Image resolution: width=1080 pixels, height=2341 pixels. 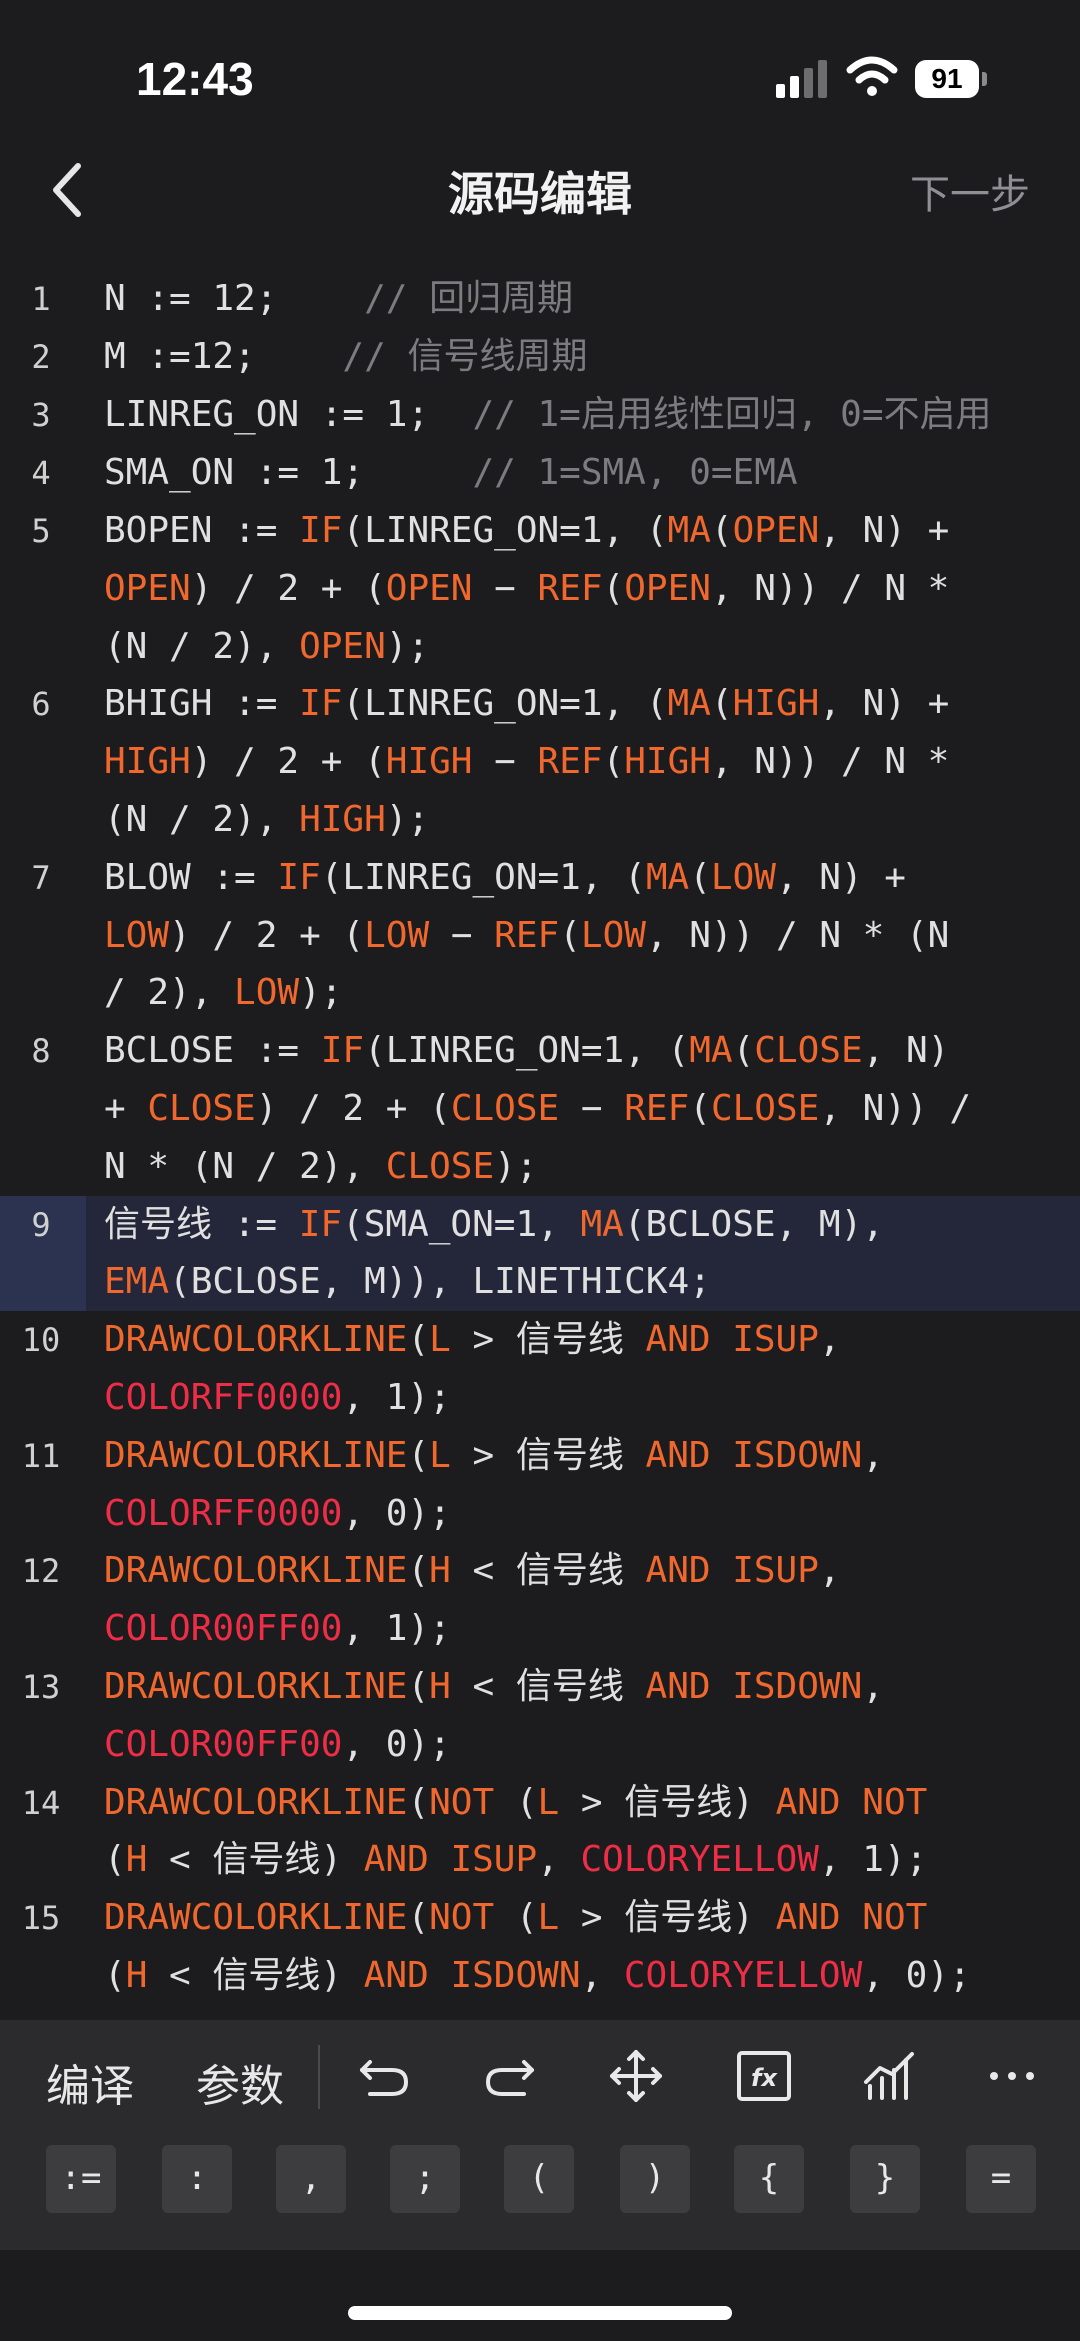 I want to click on line-number: 5, so click(x=41, y=531).